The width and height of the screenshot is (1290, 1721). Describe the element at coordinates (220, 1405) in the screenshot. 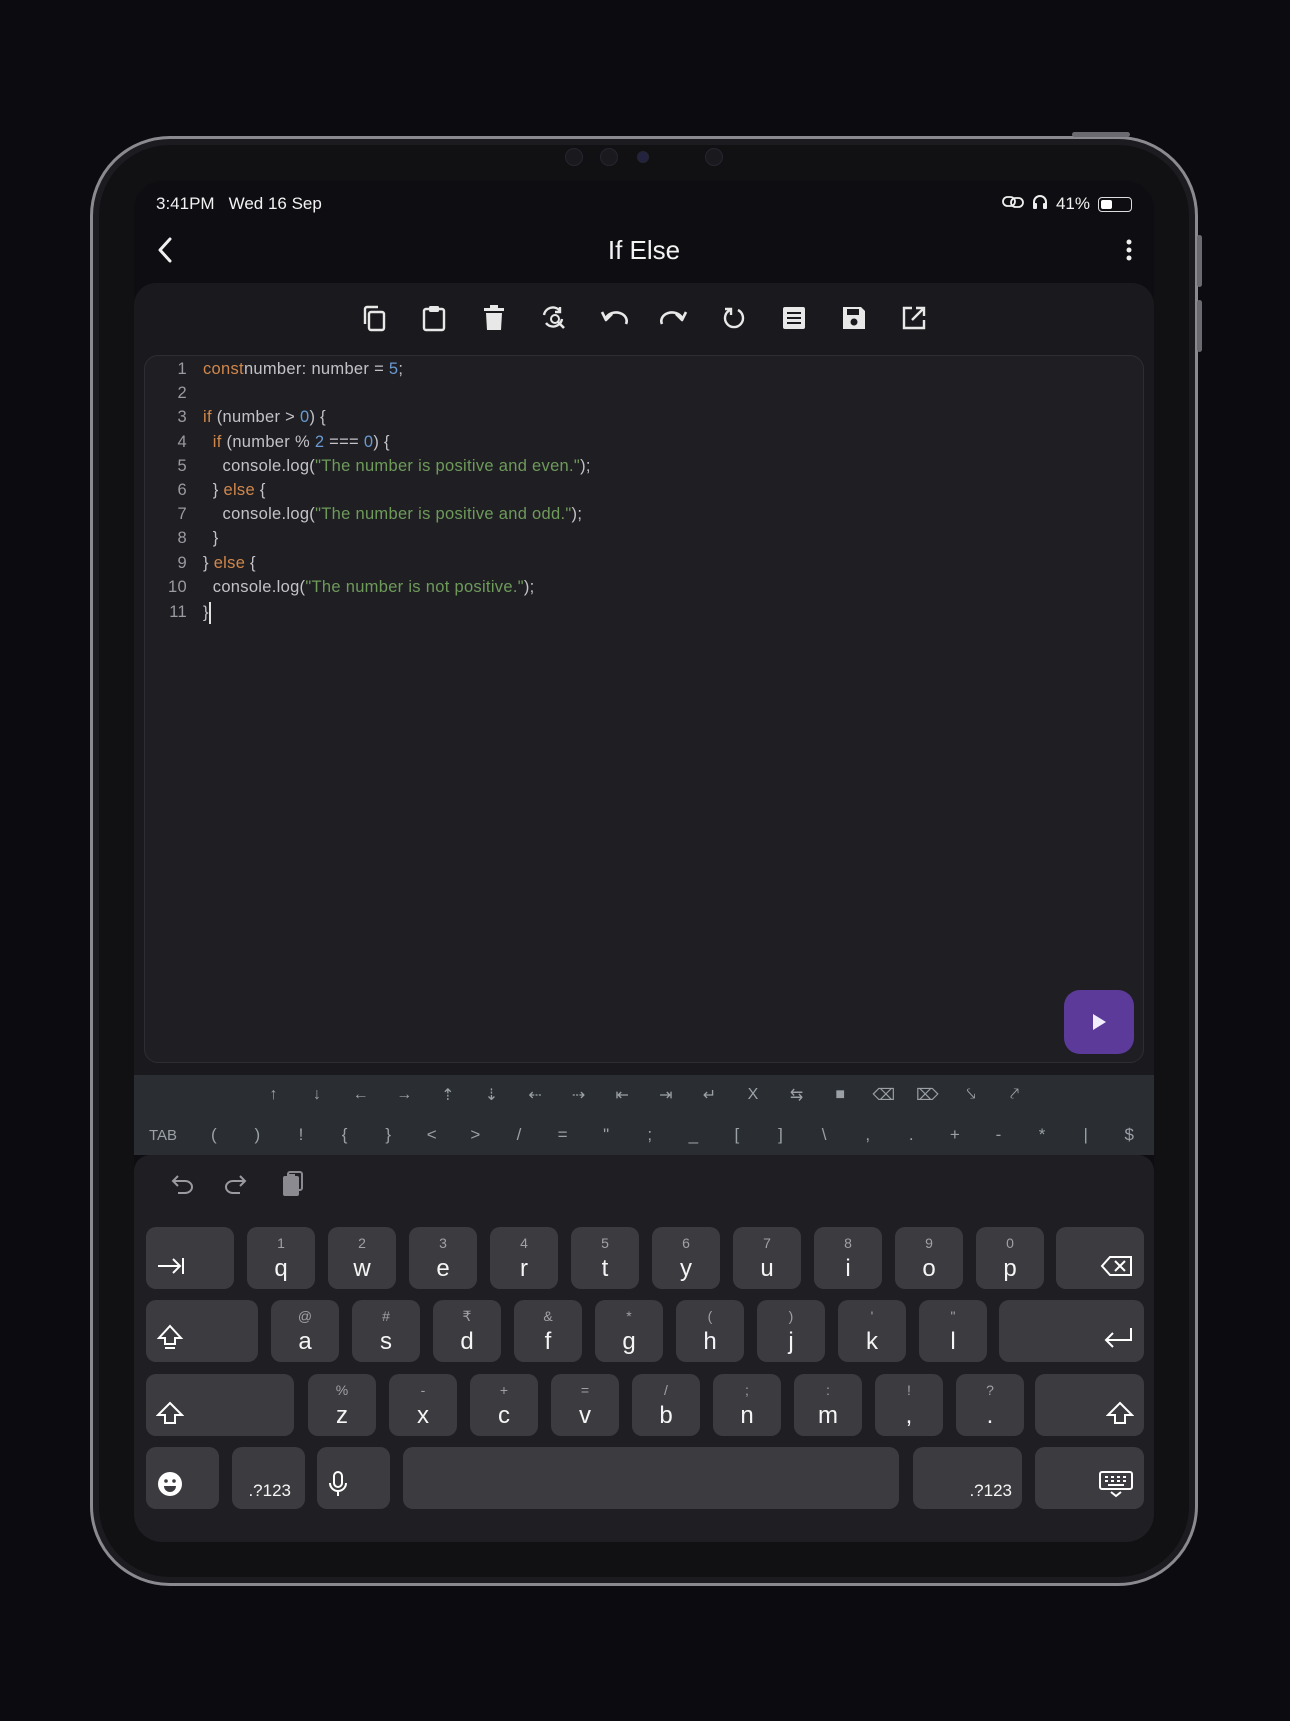

I see `shift-key-left` at that location.